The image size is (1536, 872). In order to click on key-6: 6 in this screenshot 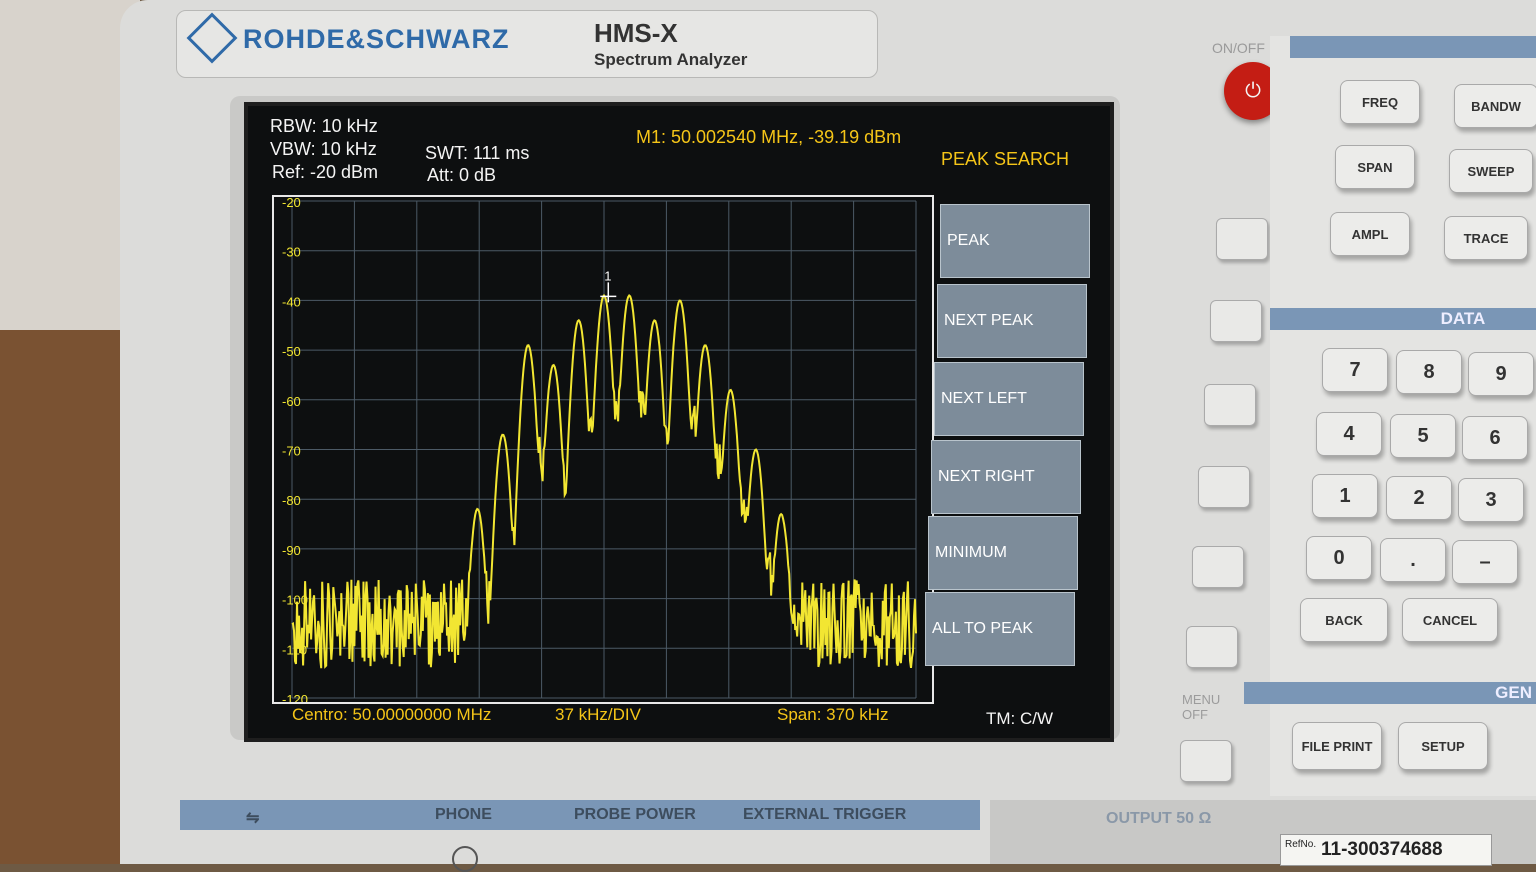, I will do `click(1495, 438)`.